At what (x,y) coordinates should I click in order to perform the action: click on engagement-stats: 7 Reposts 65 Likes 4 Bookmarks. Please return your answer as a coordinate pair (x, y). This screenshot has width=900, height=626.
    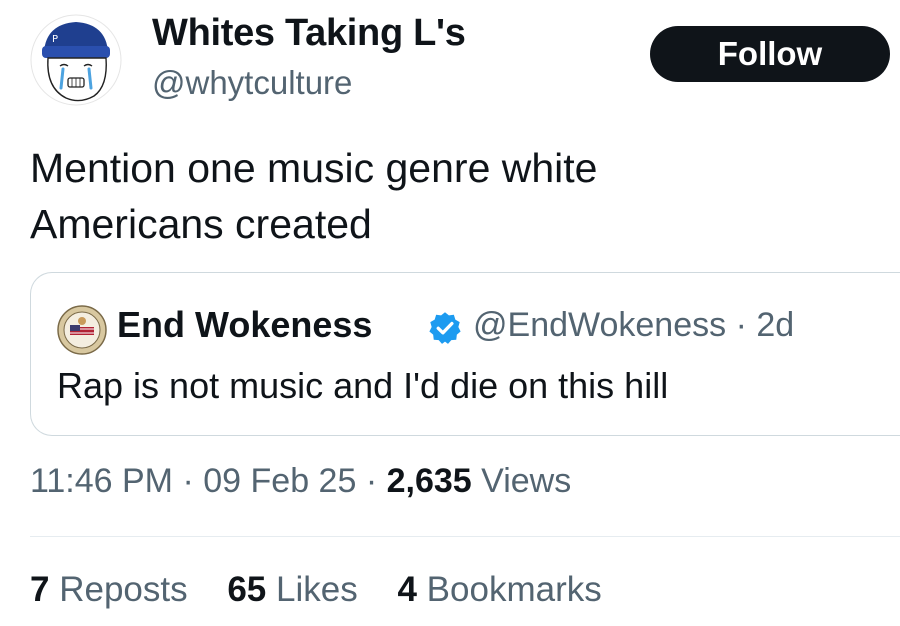
    Looking at the image, I should click on (331, 590).